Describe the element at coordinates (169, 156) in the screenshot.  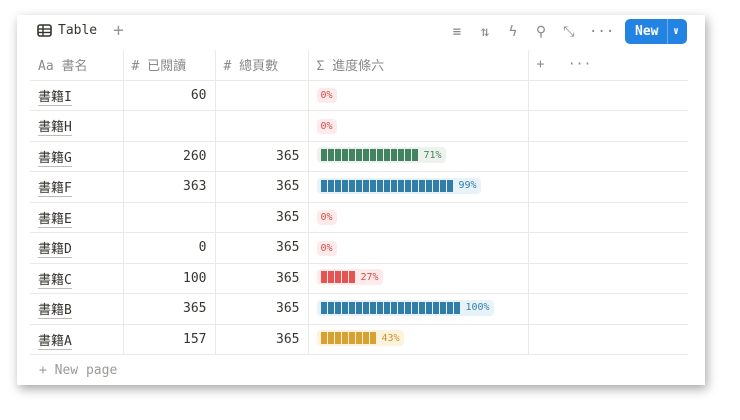
I see `cell-read: 260` at that location.